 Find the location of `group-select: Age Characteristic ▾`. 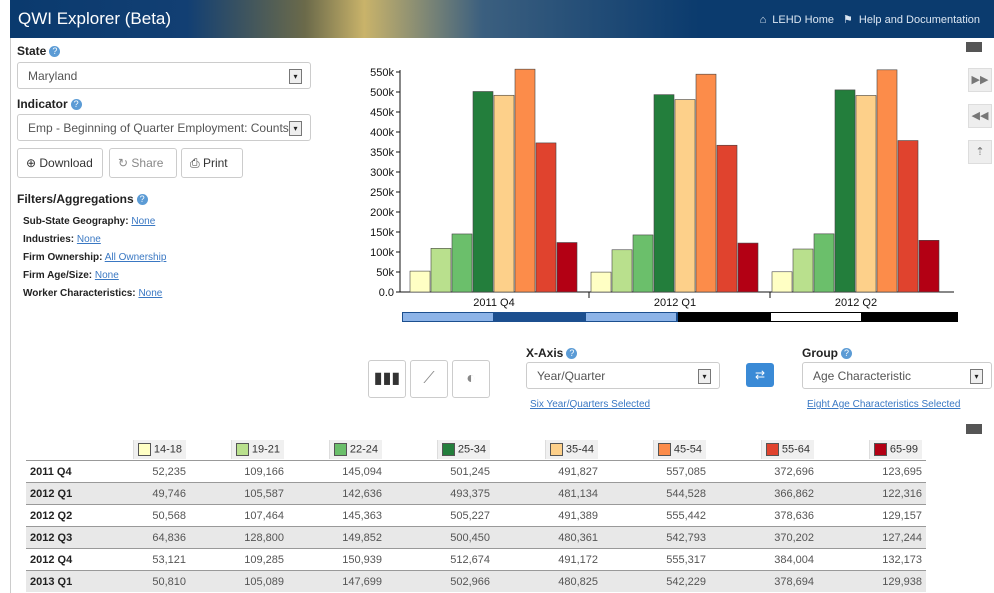

group-select: Age Characteristic ▾ is located at coordinates (897, 375).